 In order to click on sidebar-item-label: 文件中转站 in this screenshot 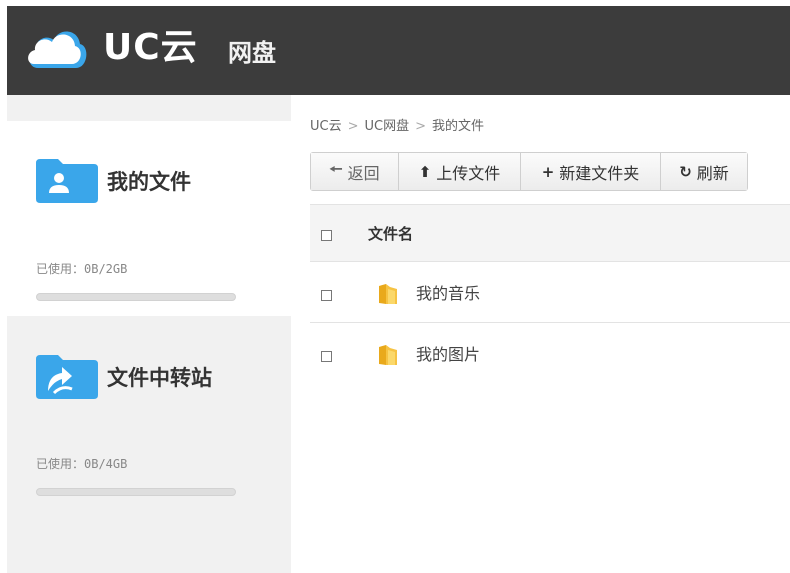, I will do `click(159, 378)`.